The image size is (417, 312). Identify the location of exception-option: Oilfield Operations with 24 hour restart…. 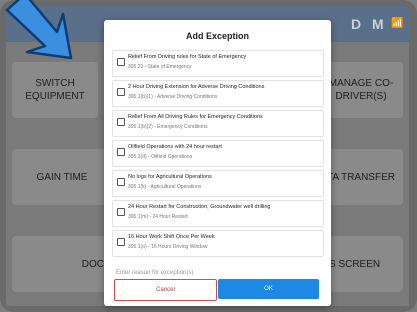
(218, 153).